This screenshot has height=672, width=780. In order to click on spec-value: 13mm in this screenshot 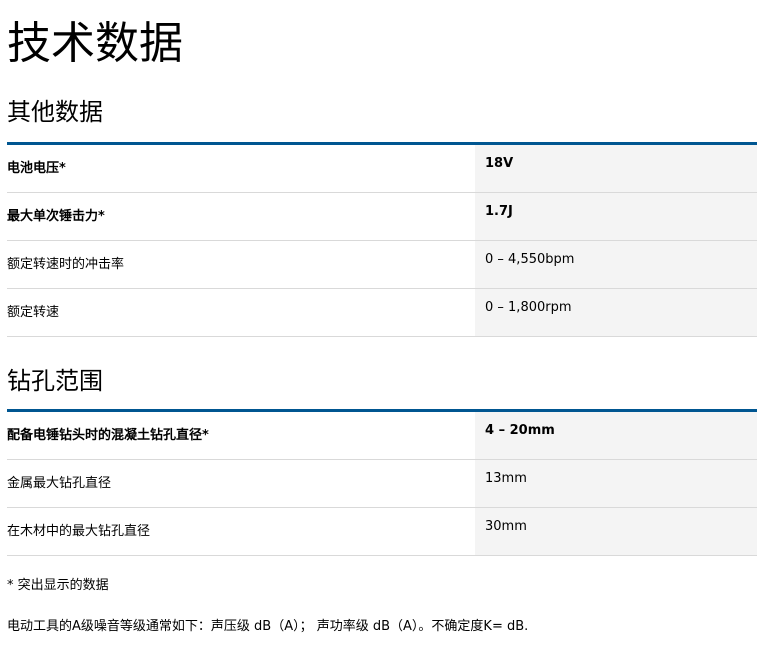, I will do `click(616, 483)`.